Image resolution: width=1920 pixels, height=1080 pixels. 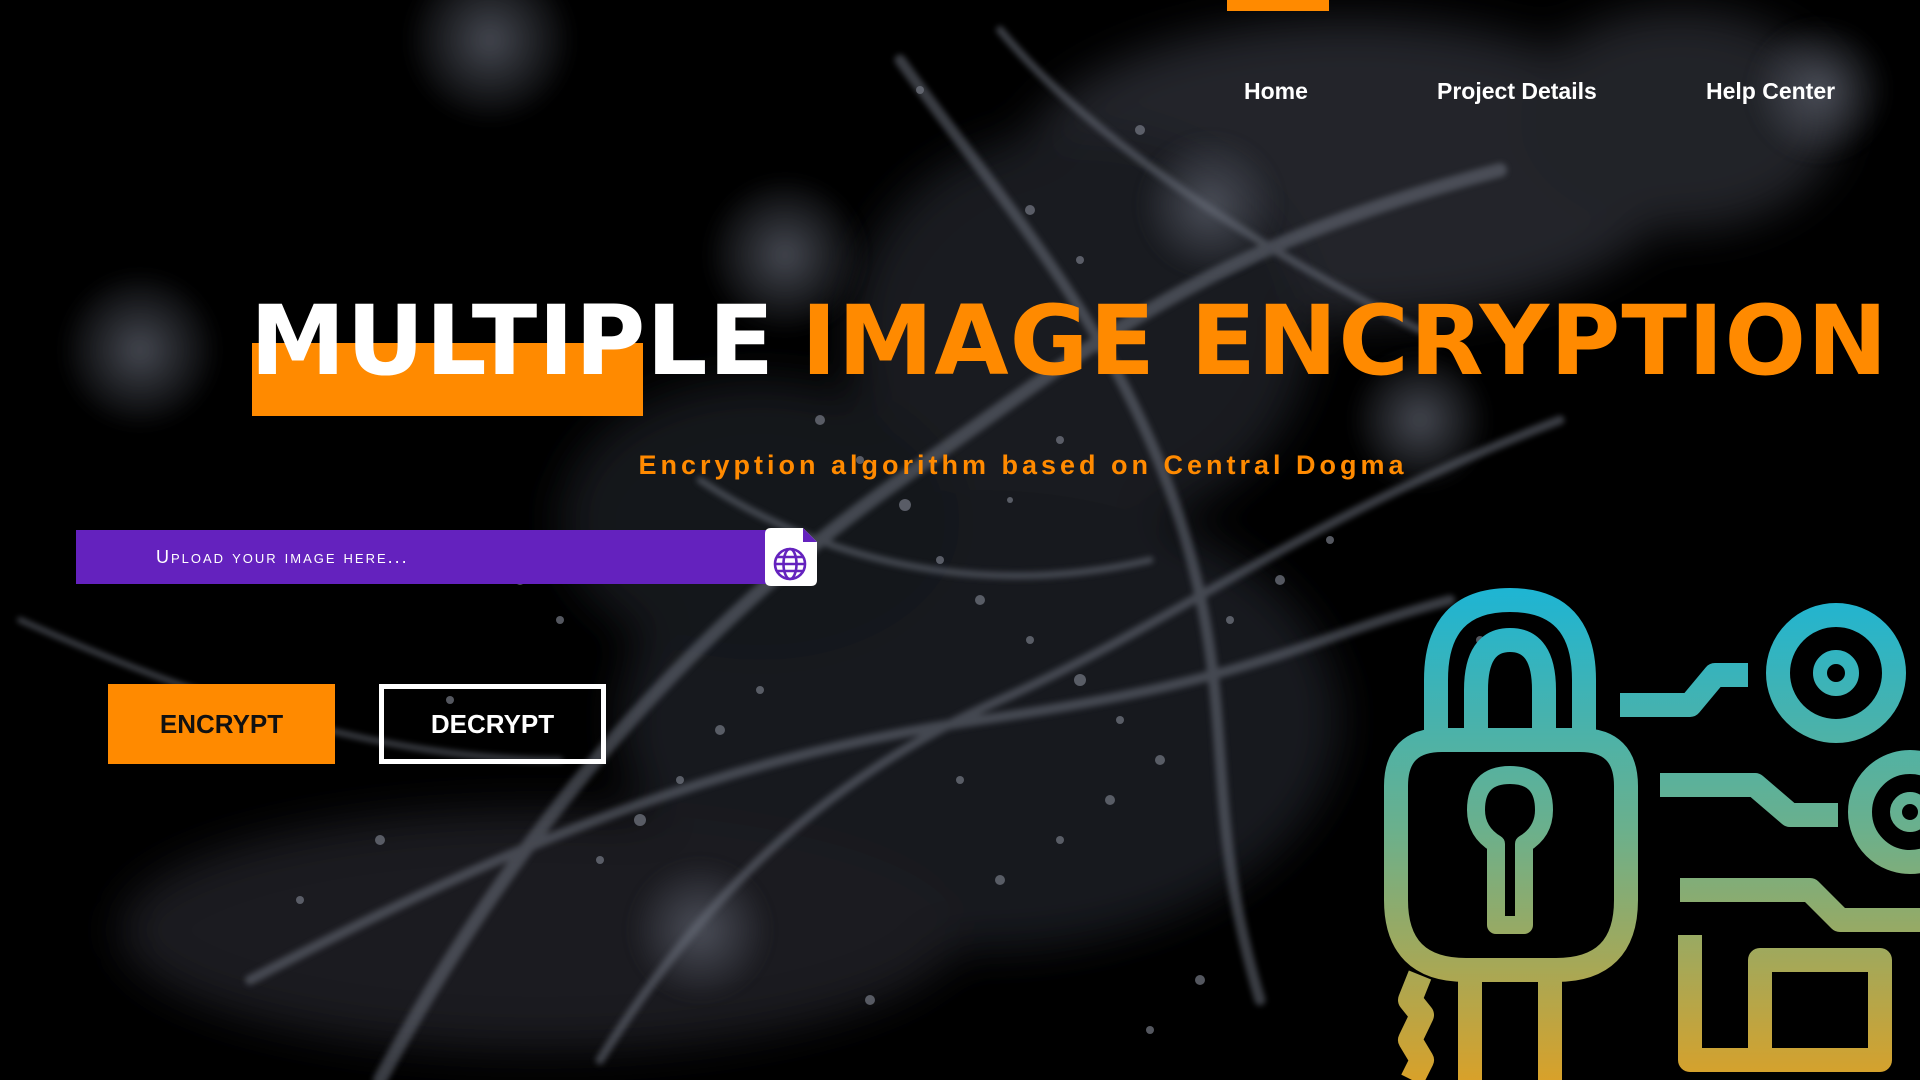 What do you see at coordinates (960, 93) in the screenshot?
I see `top-nav: Home Project Details Help Center` at bounding box center [960, 93].